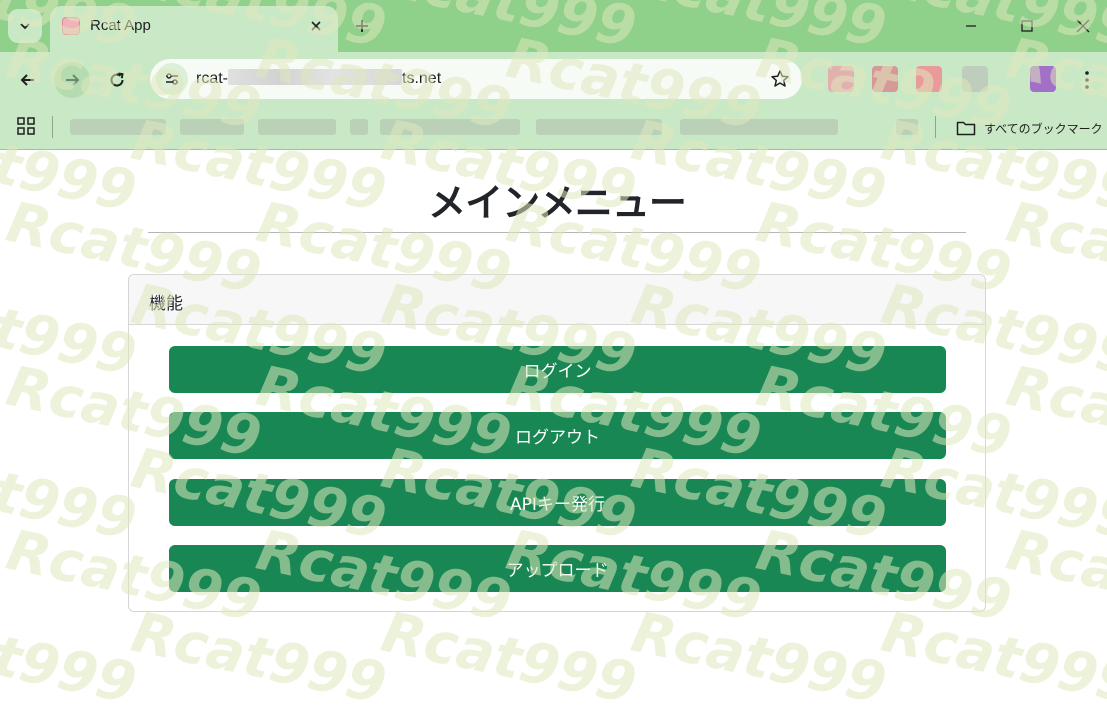 This screenshot has width=1107, height=720. What do you see at coordinates (557, 203) in the screenshot?
I see `page-title: メインメニュー` at bounding box center [557, 203].